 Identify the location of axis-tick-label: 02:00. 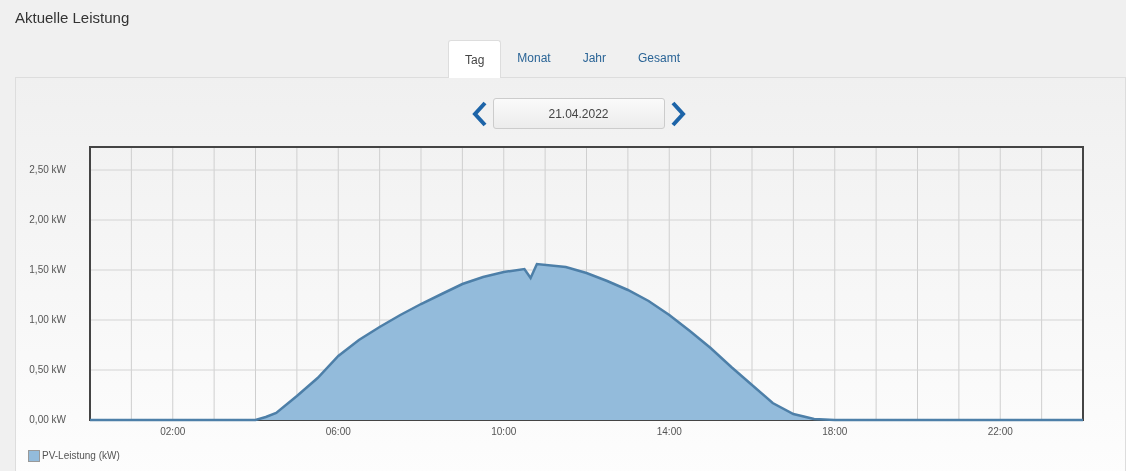
(173, 431).